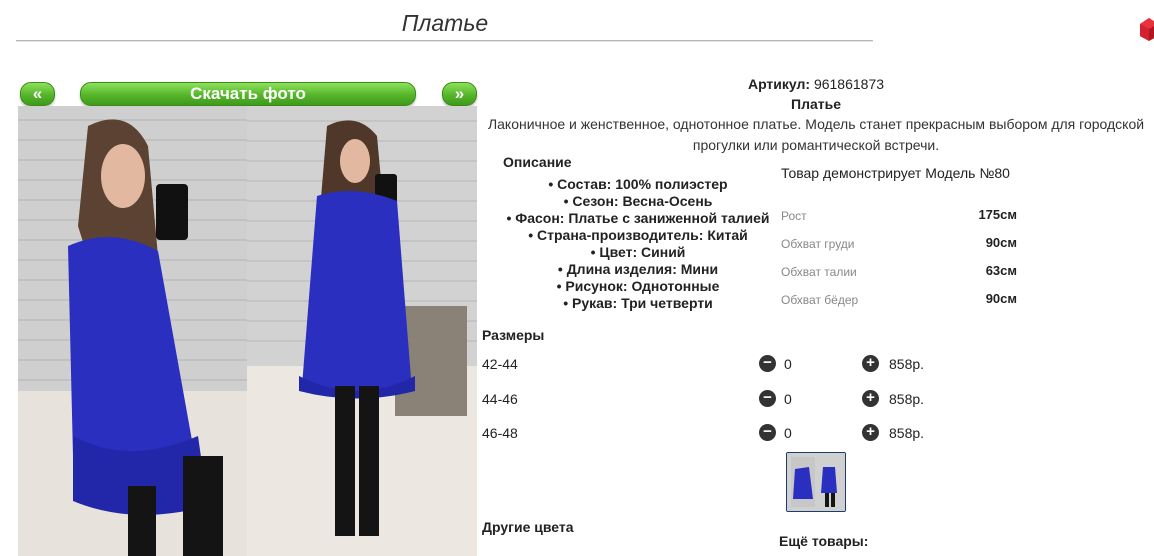 The width and height of the screenshot is (1154, 556). What do you see at coordinates (459, 94) in the screenshot?
I see `next-photo-button: »` at bounding box center [459, 94].